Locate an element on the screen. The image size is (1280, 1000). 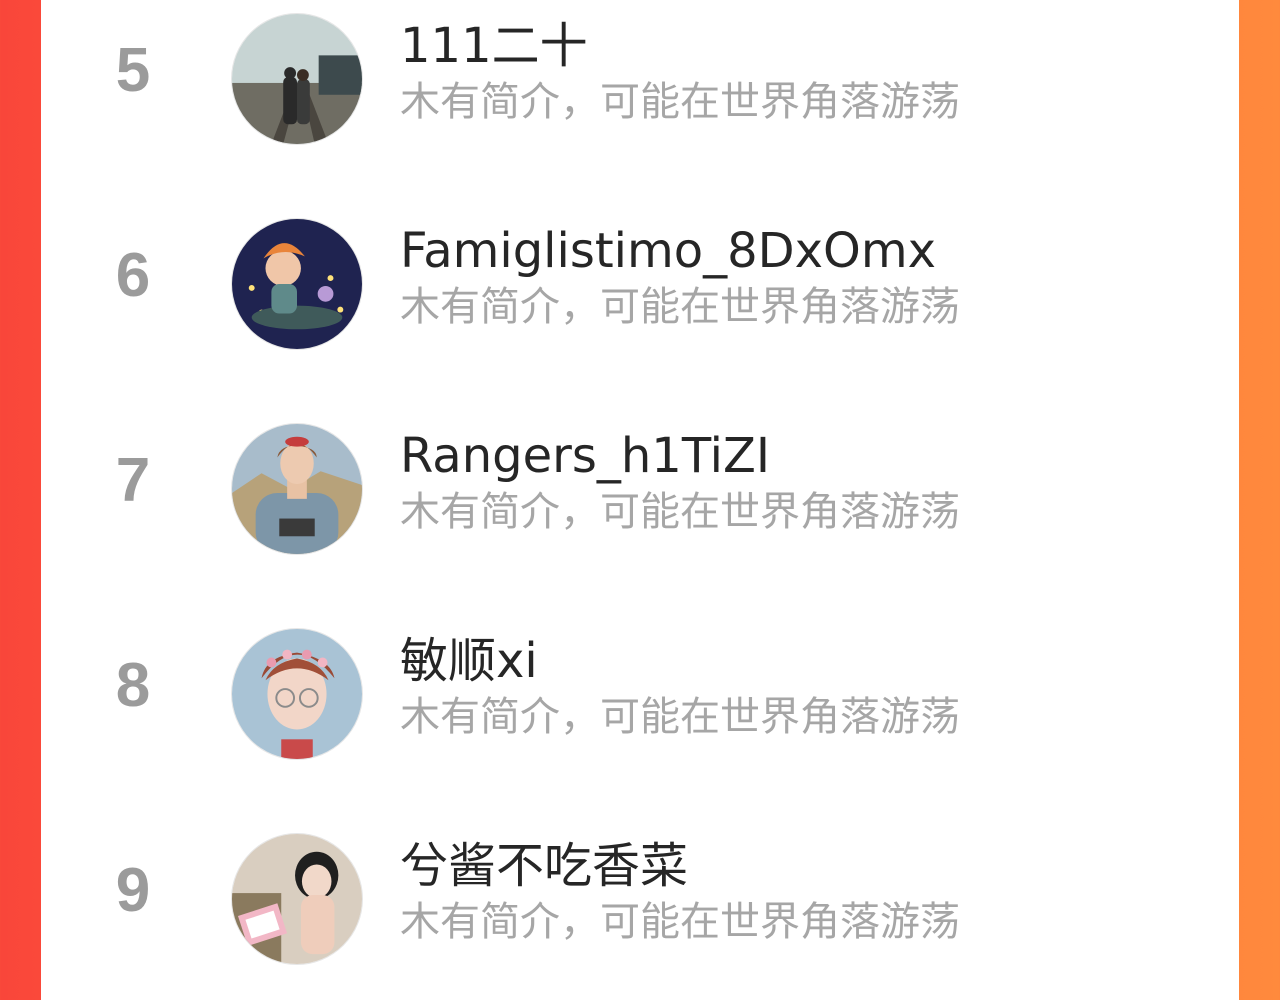
user-name: 兮酱不吃香菜 is located at coordinates (544, 866).